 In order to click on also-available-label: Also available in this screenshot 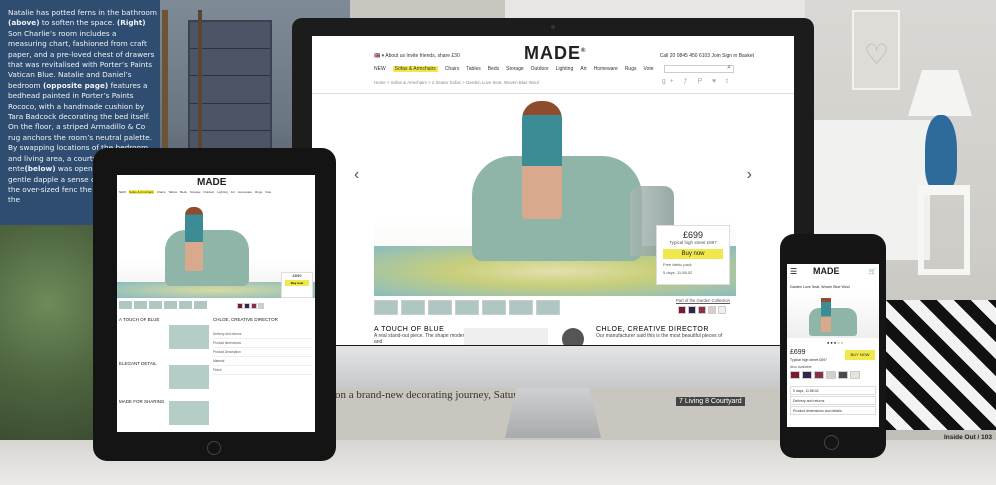, I will do `click(801, 367)`.